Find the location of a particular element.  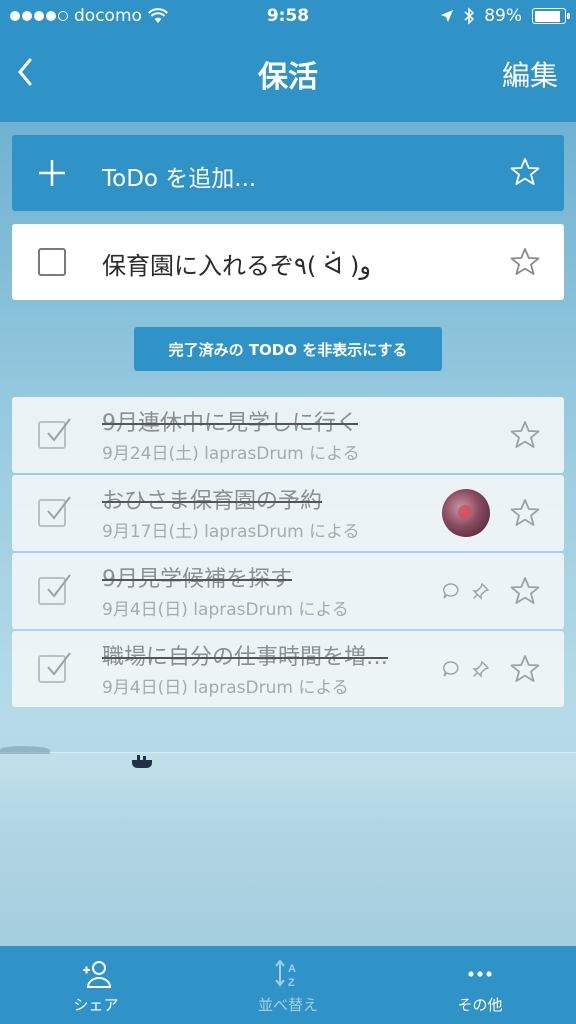

battery-icon is located at coordinates (551, 16).